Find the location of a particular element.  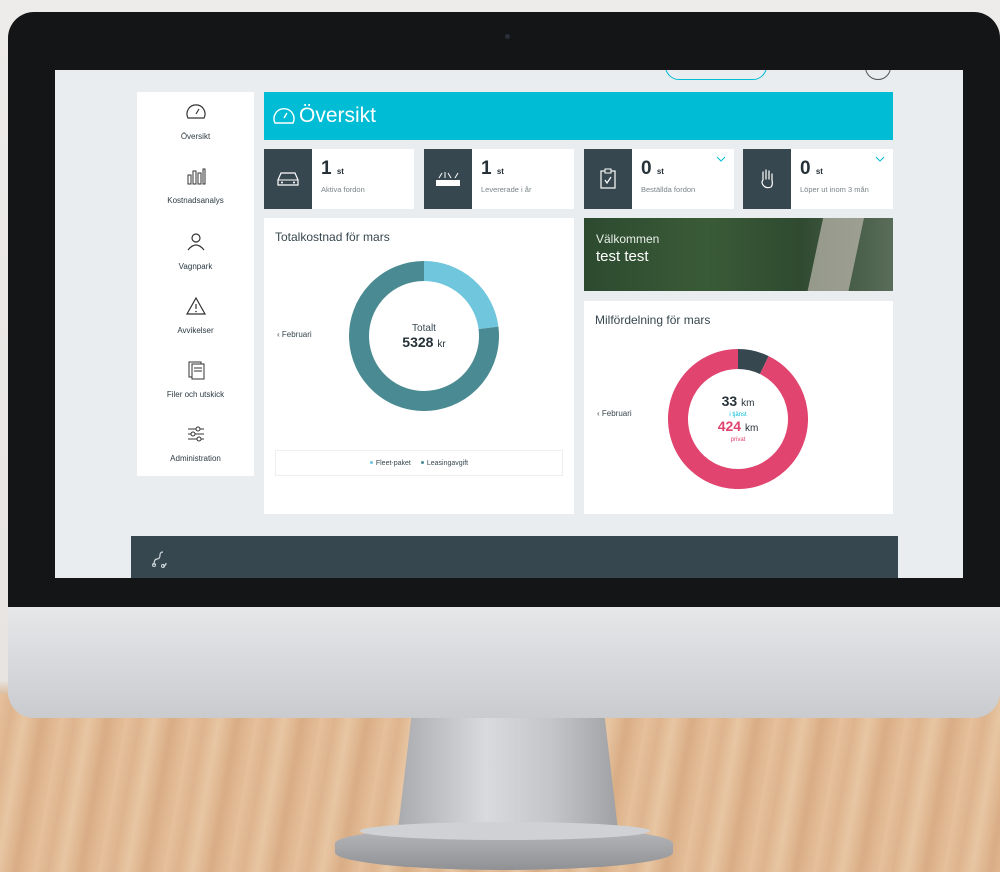

private-label: privat is located at coordinates (738, 440).